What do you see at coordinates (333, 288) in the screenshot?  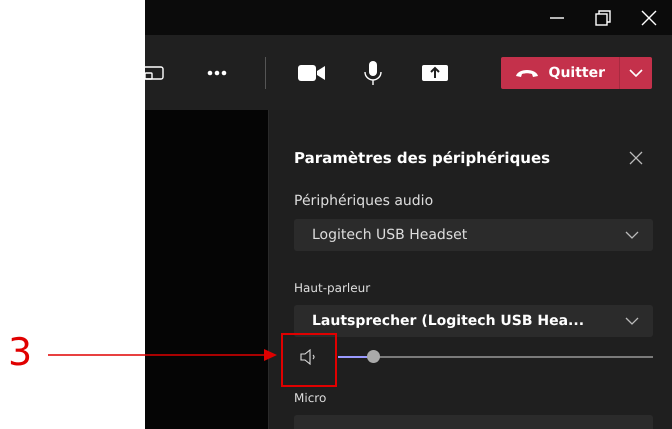 I see `field-label: Haut-parleur` at bounding box center [333, 288].